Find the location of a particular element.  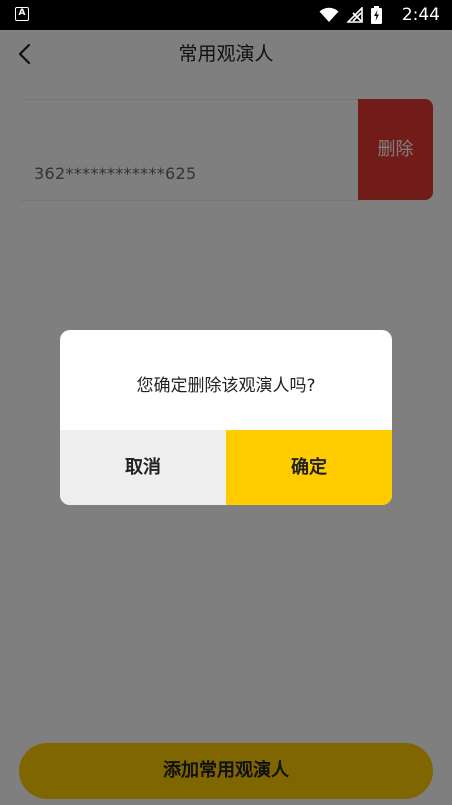

battery-charging-icon is located at coordinates (376, 15).